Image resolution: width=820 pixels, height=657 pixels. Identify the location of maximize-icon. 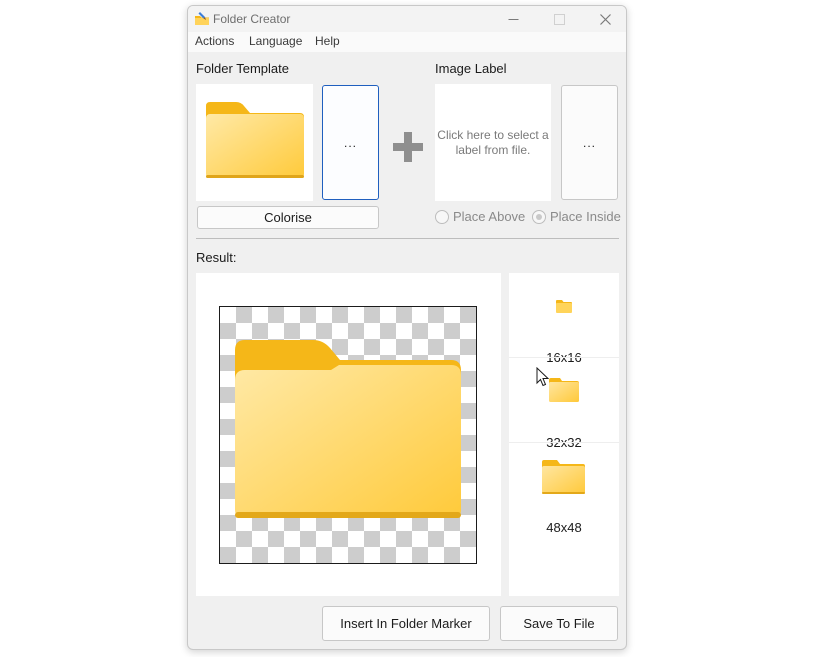
(559, 19).